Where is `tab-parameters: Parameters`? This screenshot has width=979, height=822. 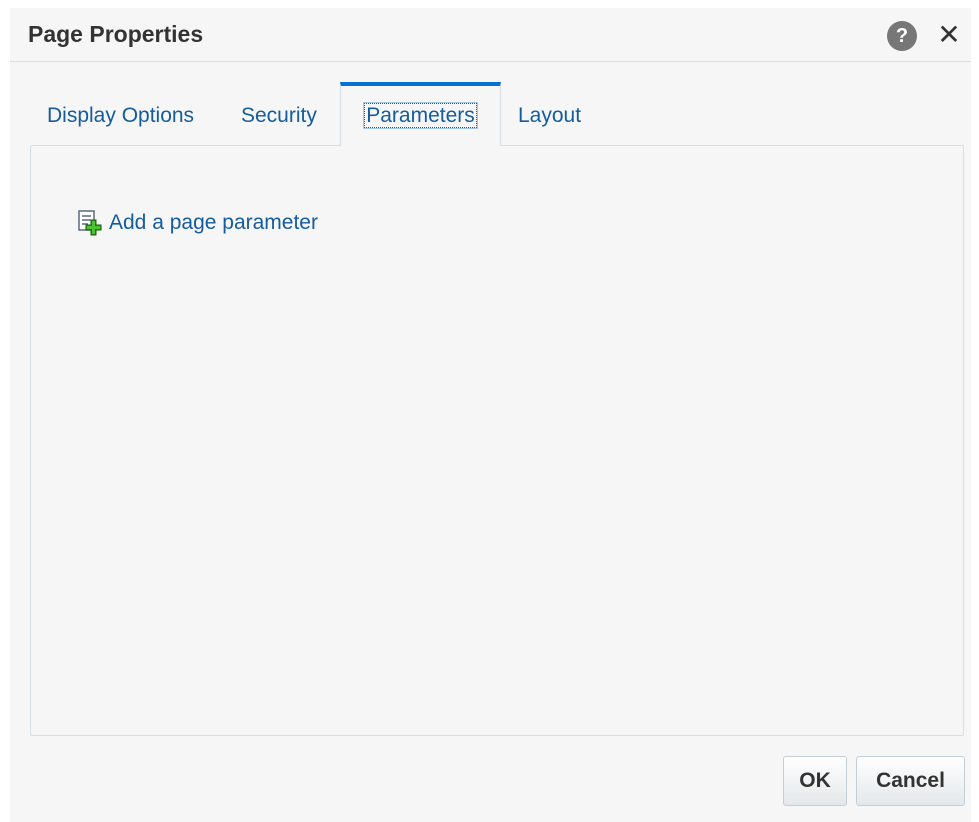
tab-parameters: Parameters is located at coordinates (420, 114).